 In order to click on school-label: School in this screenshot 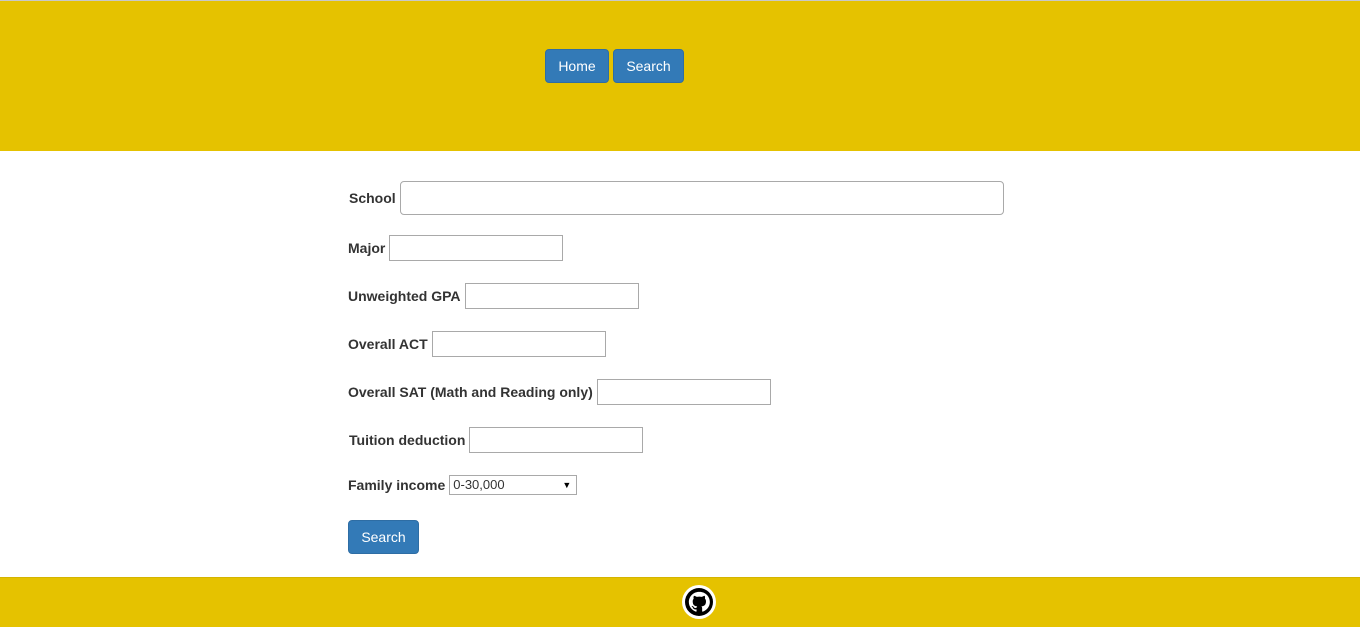, I will do `click(372, 198)`.